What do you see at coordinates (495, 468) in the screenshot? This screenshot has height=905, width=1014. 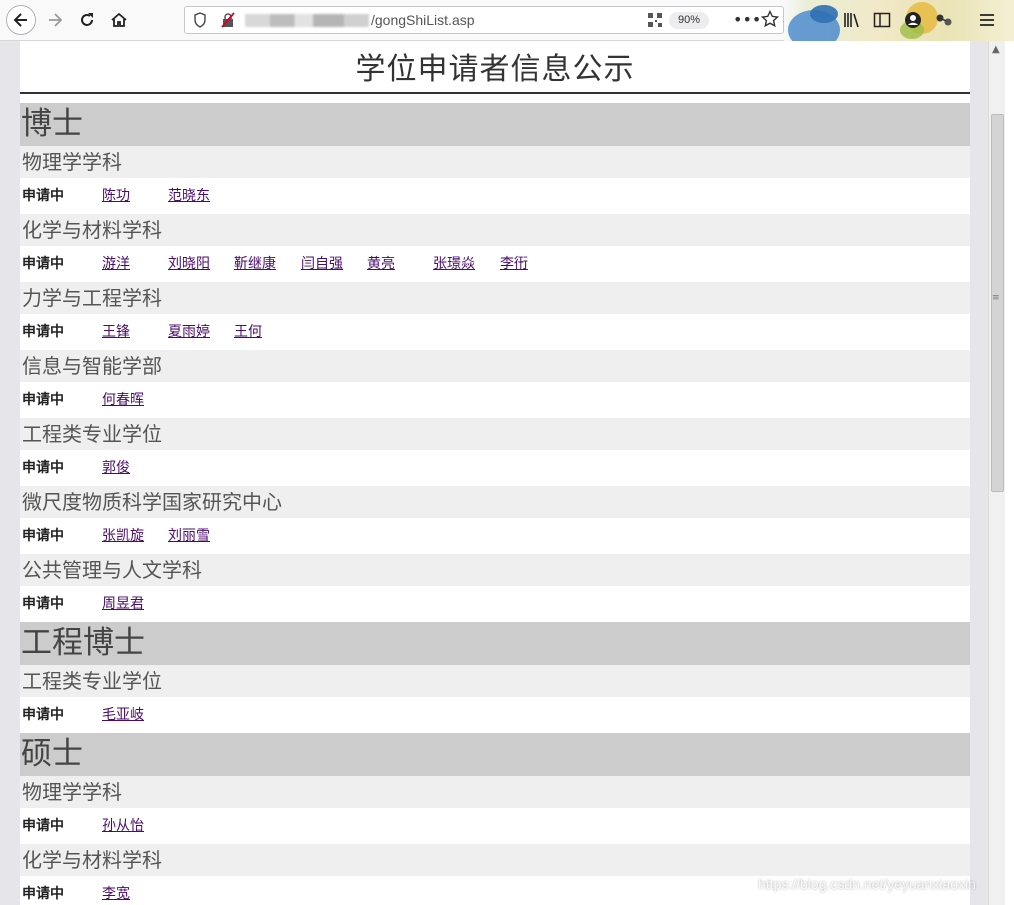 I see `applicant-row: 申请中 郭俊` at bounding box center [495, 468].